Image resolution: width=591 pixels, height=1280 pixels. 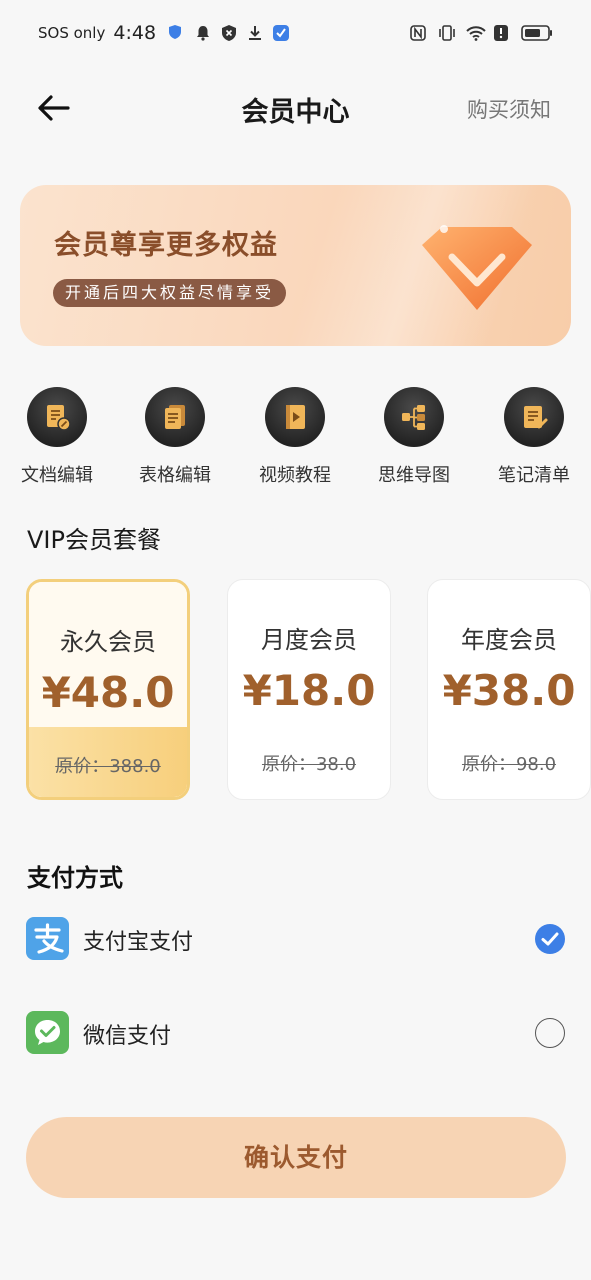 I want to click on plan-card-lifetime: 永久会员 ¥48.0 原价：388.0, so click(x=108, y=689).